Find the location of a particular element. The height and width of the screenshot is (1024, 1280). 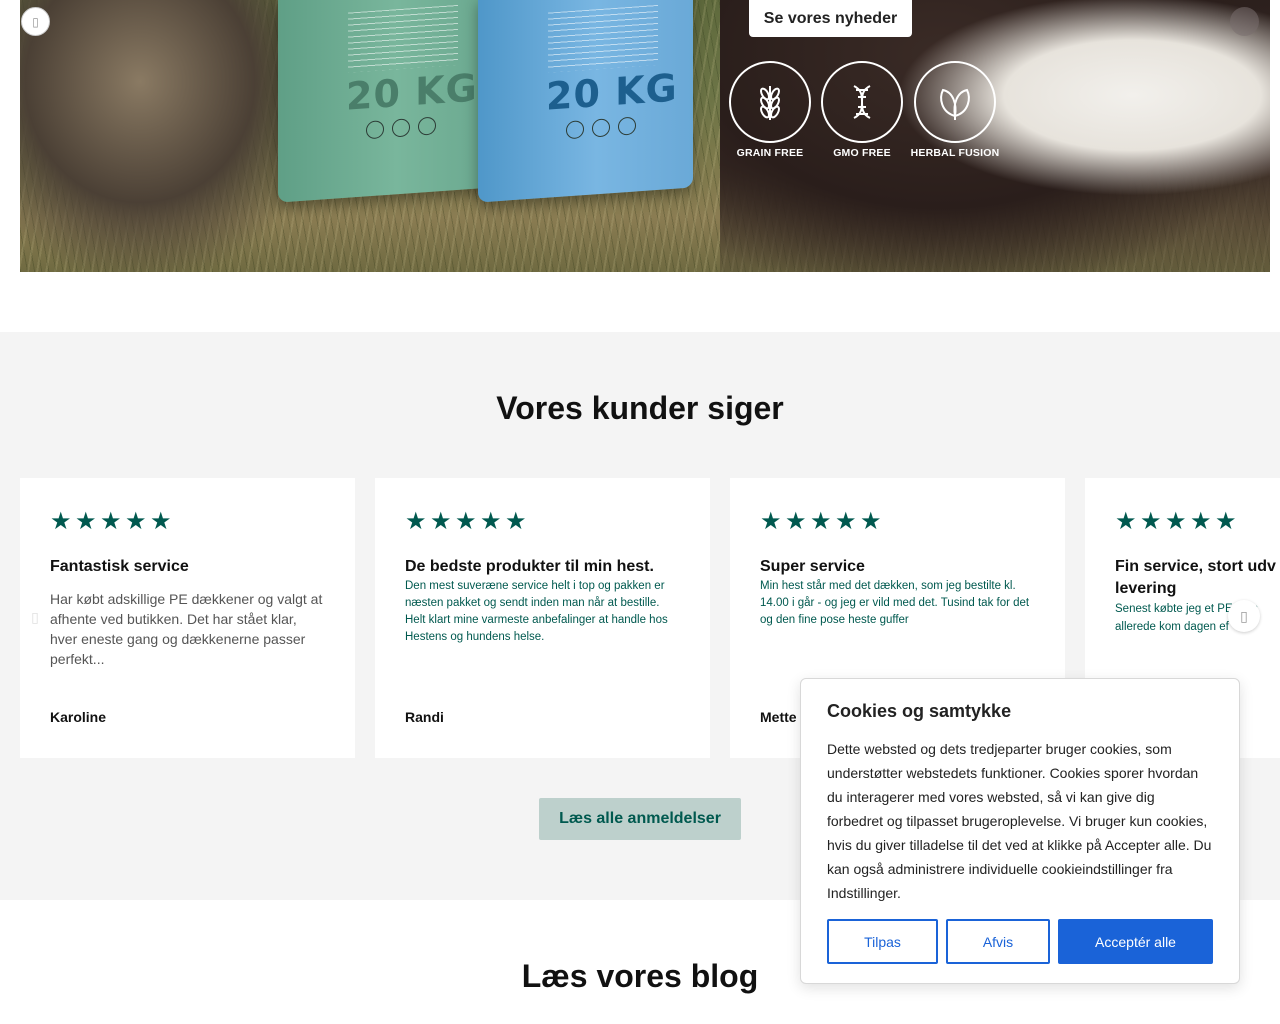

cookie-actions: Tilpas Afvis Acceptér alle is located at coordinates (1020, 941).